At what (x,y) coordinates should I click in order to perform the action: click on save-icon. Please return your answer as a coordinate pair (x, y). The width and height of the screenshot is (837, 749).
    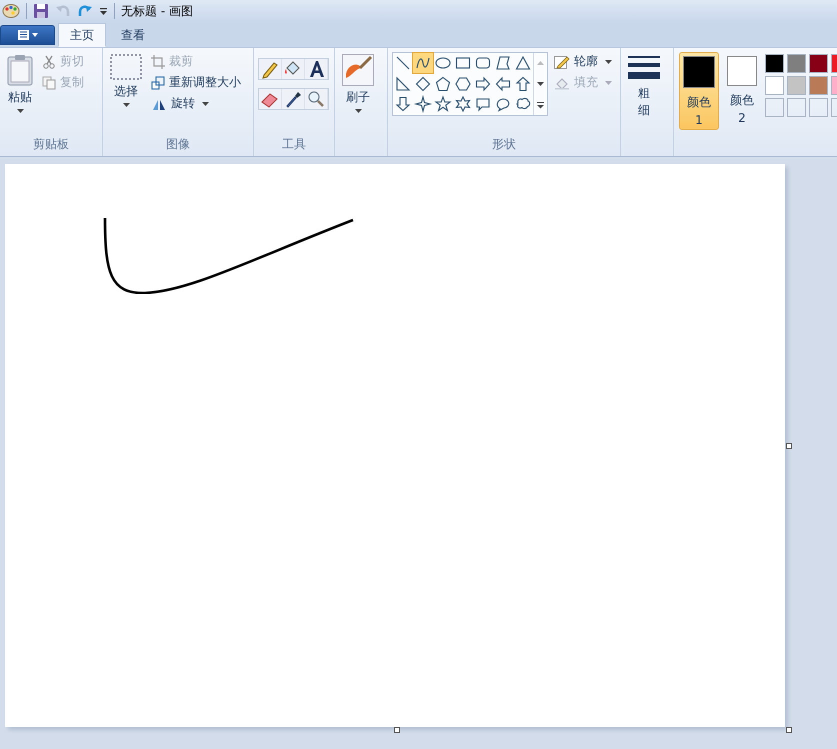
    Looking at the image, I should click on (41, 11).